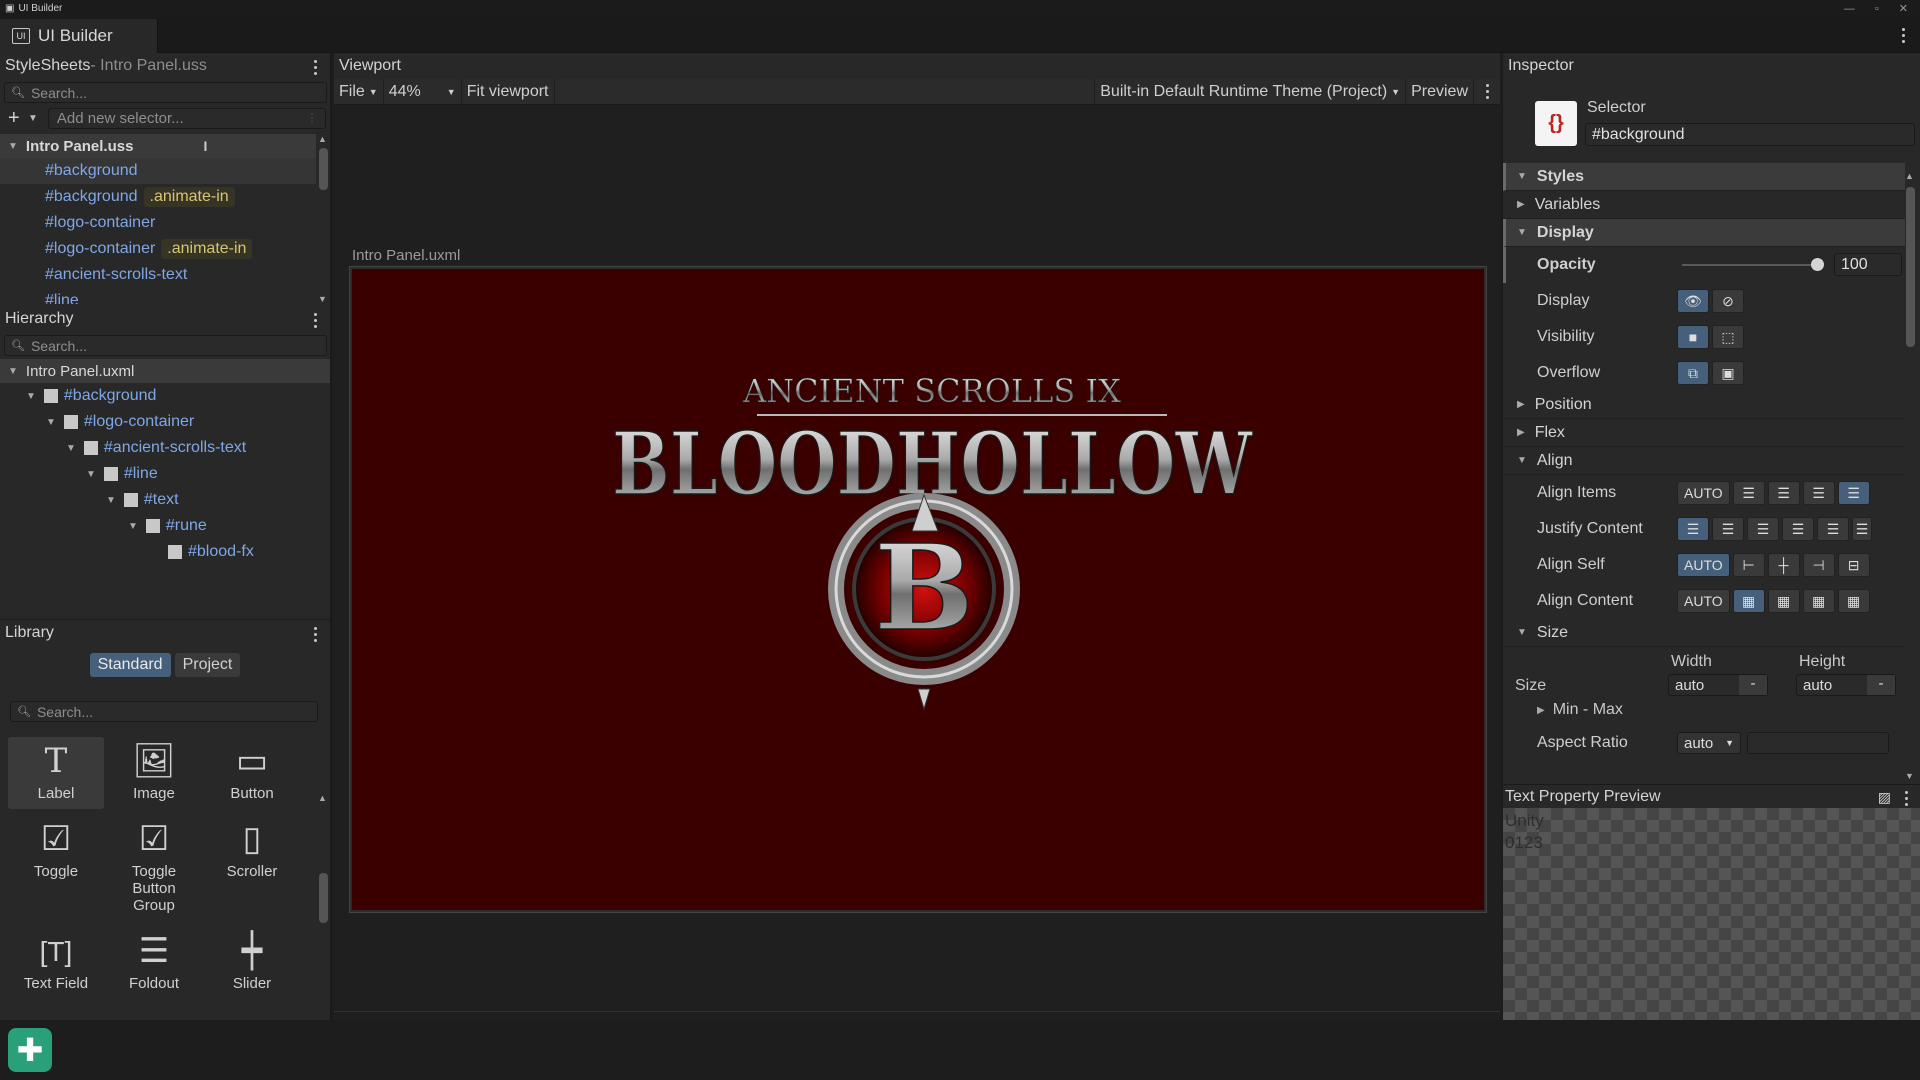 The width and height of the screenshot is (1920, 1080). I want to click on library-item-foldout: ☰ Foldout, so click(154, 960).